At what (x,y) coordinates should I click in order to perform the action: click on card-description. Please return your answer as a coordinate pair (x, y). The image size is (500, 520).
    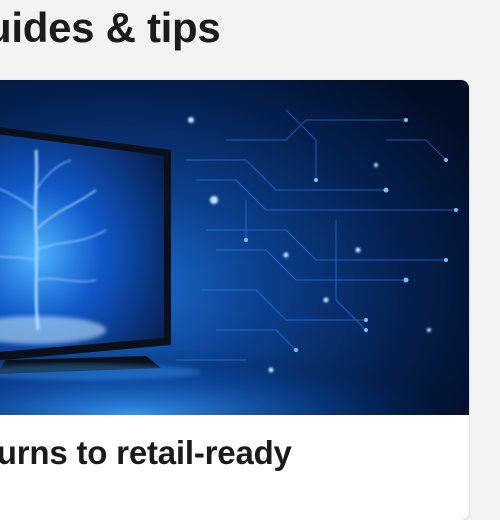
    Looking at the image, I should click on (245, 505).